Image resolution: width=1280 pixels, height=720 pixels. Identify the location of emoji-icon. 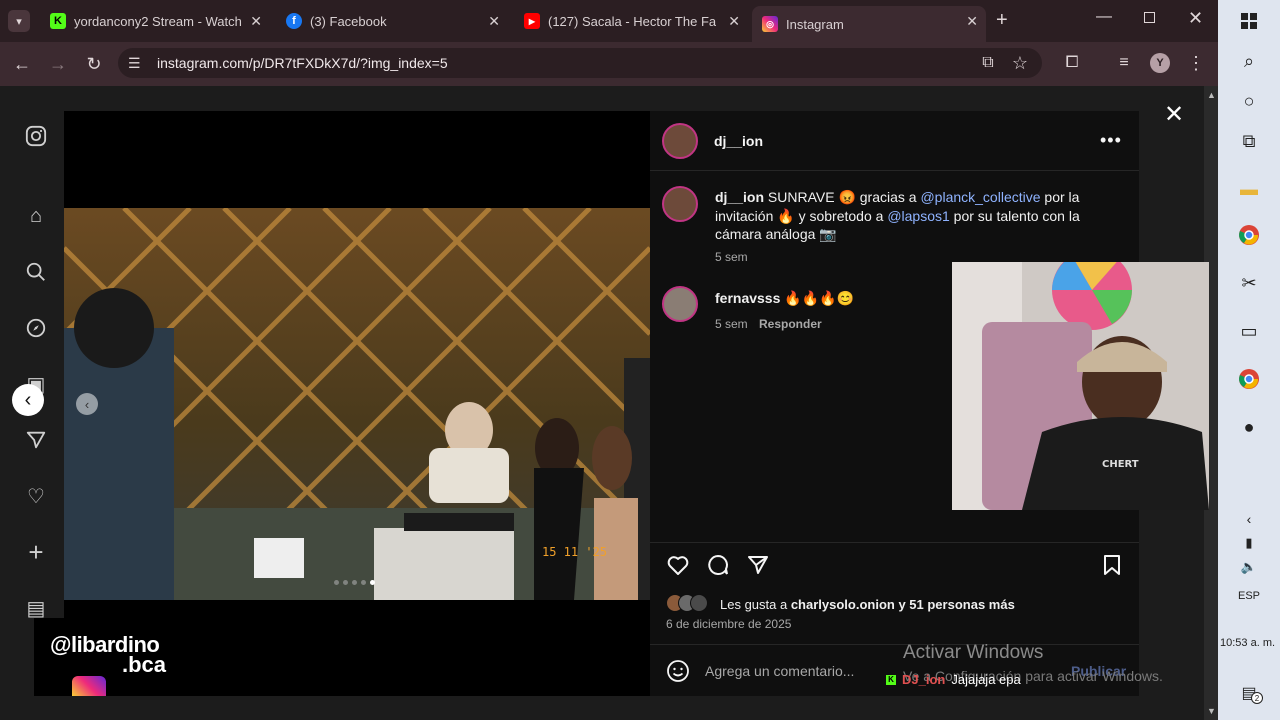
(678, 673).